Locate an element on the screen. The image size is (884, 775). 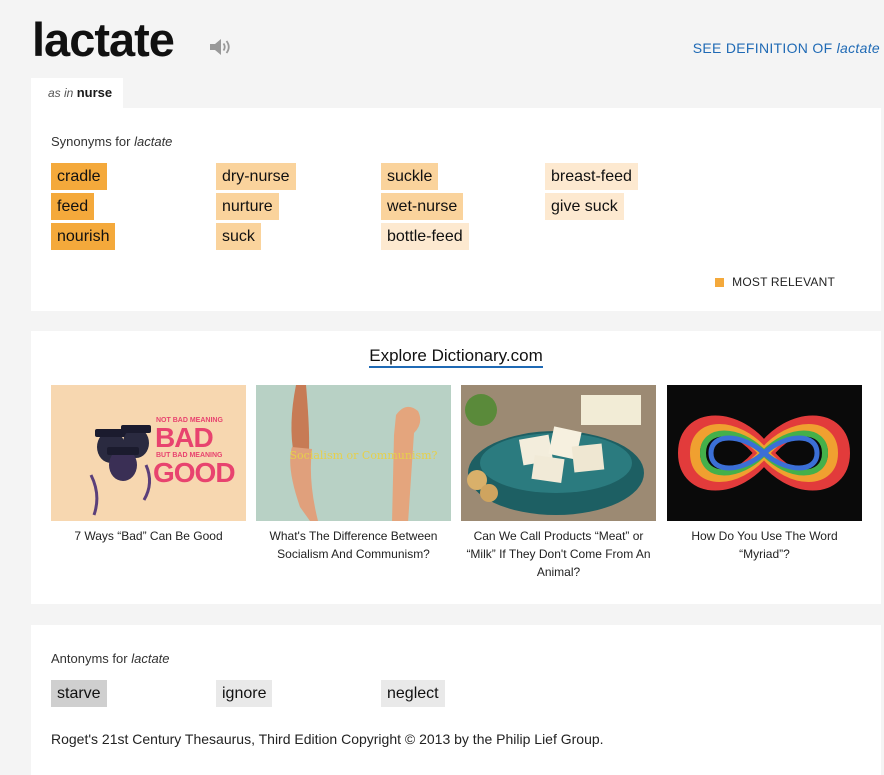
see-definition-word: lactate is located at coordinates (858, 48).